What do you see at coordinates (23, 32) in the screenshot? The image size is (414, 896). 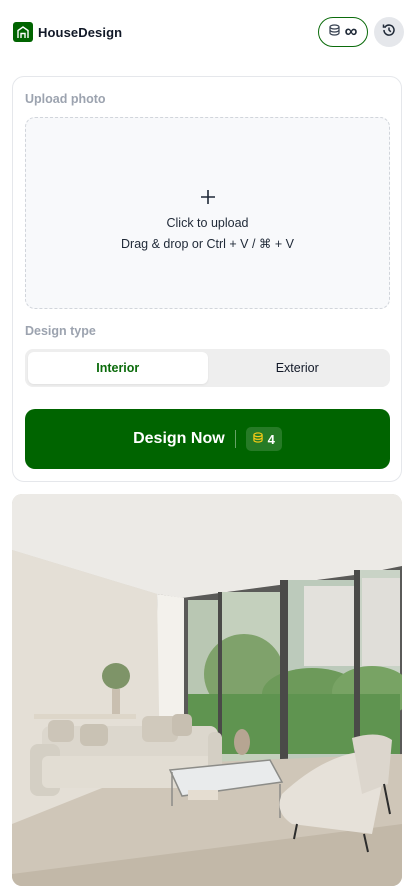 I see `house-icon` at bounding box center [23, 32].